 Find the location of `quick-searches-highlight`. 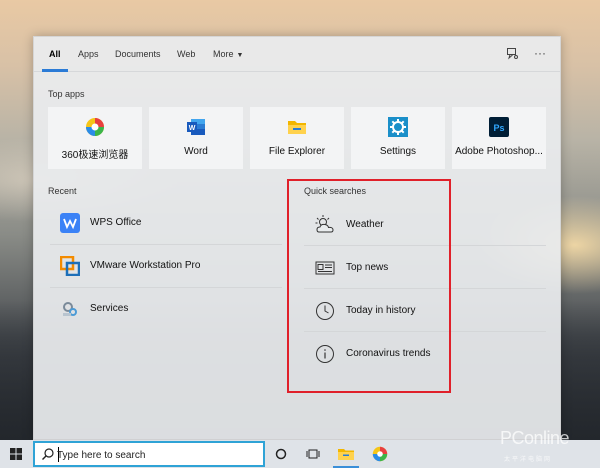

quick-searches-highlight is located at coordinates (369, 286).